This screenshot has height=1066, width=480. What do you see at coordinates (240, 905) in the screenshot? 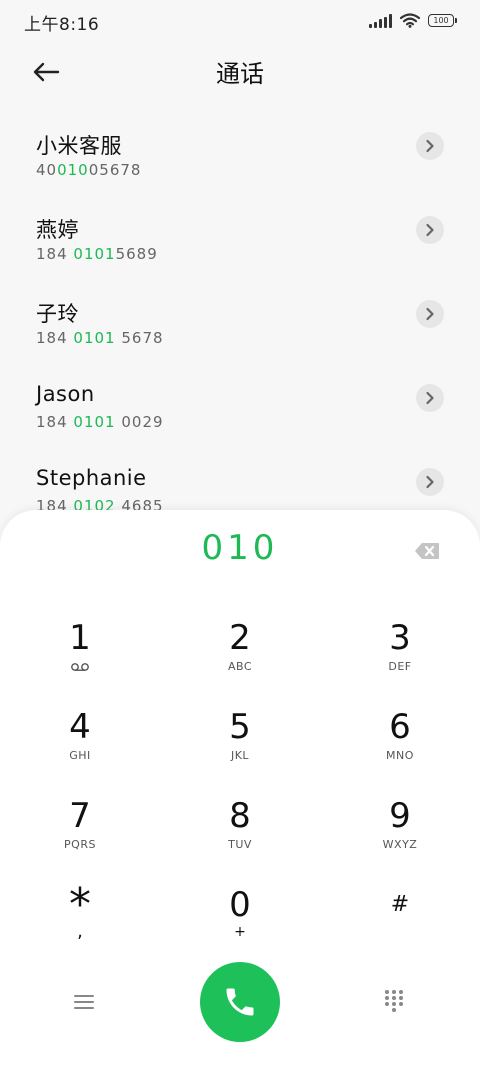
I see `key-digit: 0` at bounding box center [240, 905].